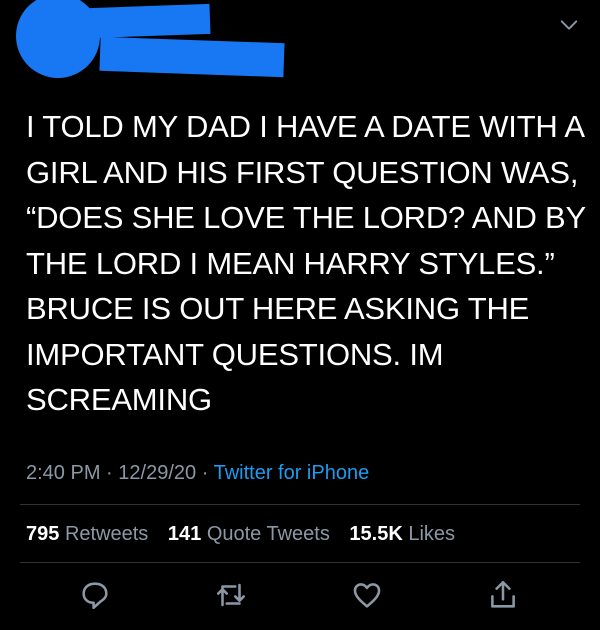  I want to click on quote-tweets-label: Quote Tweets, so click(268, 534).